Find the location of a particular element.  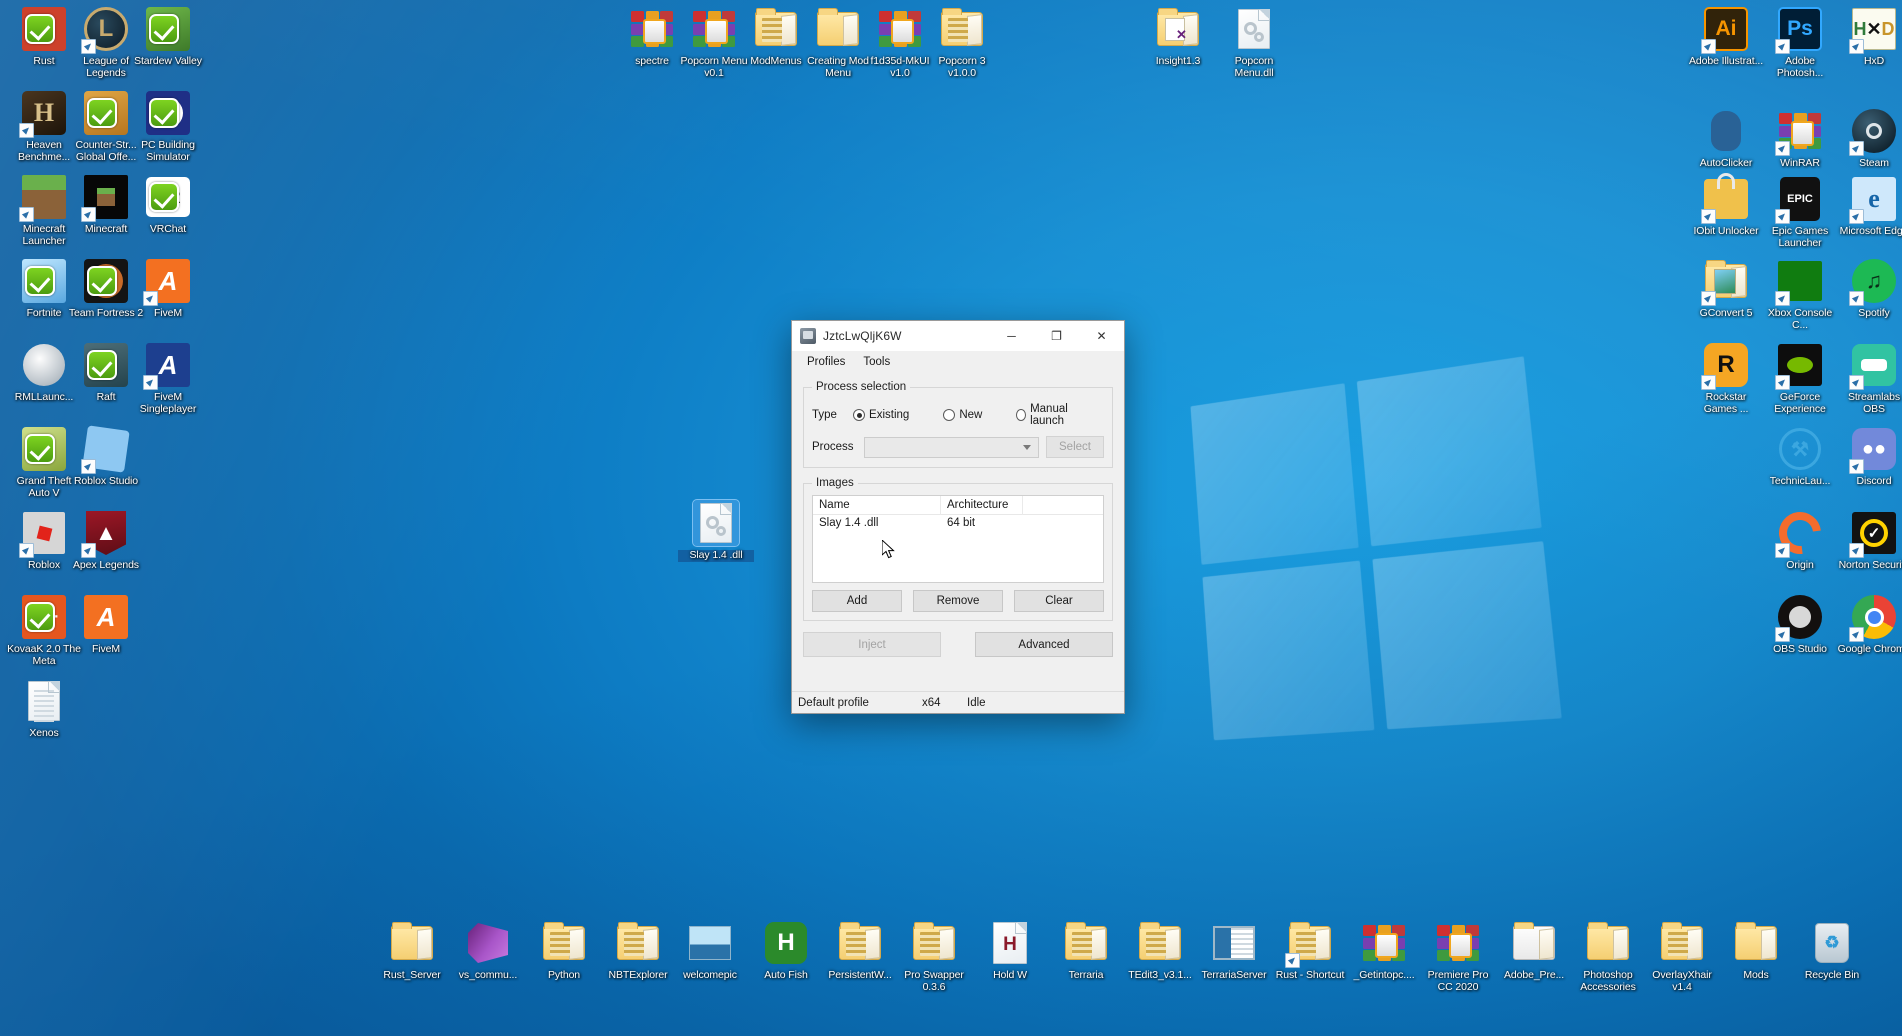

iobit-unlocker-icon: IObit Unlocker is located at coordinates (1726, 205).